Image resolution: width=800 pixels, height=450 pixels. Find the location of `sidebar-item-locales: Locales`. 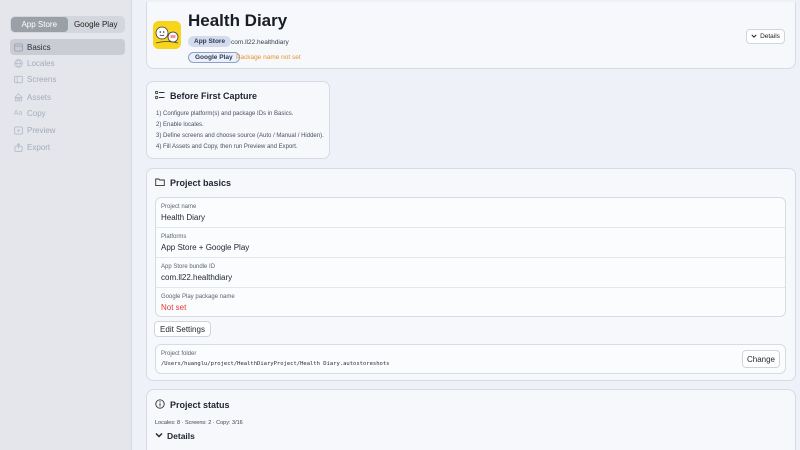

sidebar-item-locales: Locales is located at coordinates (67, 63).